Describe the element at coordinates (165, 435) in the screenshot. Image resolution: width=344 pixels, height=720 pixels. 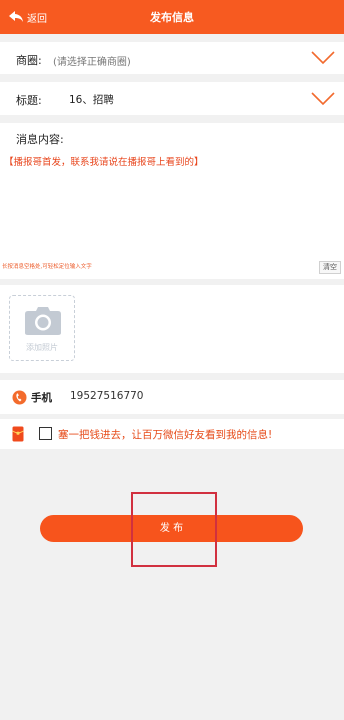
I see `promo-text: 塞一把钱进去，让百万微信好友看到我的信息!` at that location.